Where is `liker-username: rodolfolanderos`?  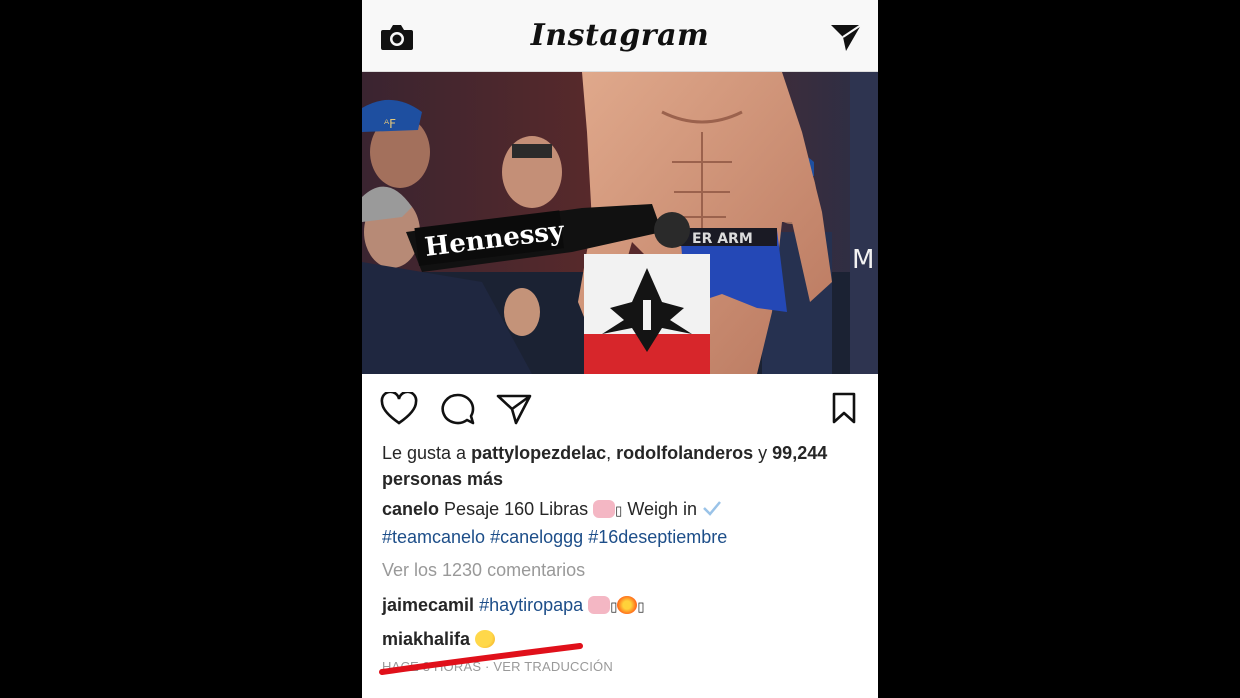
liker-username: rodolfolanderos is located at coordinates (684, 453).